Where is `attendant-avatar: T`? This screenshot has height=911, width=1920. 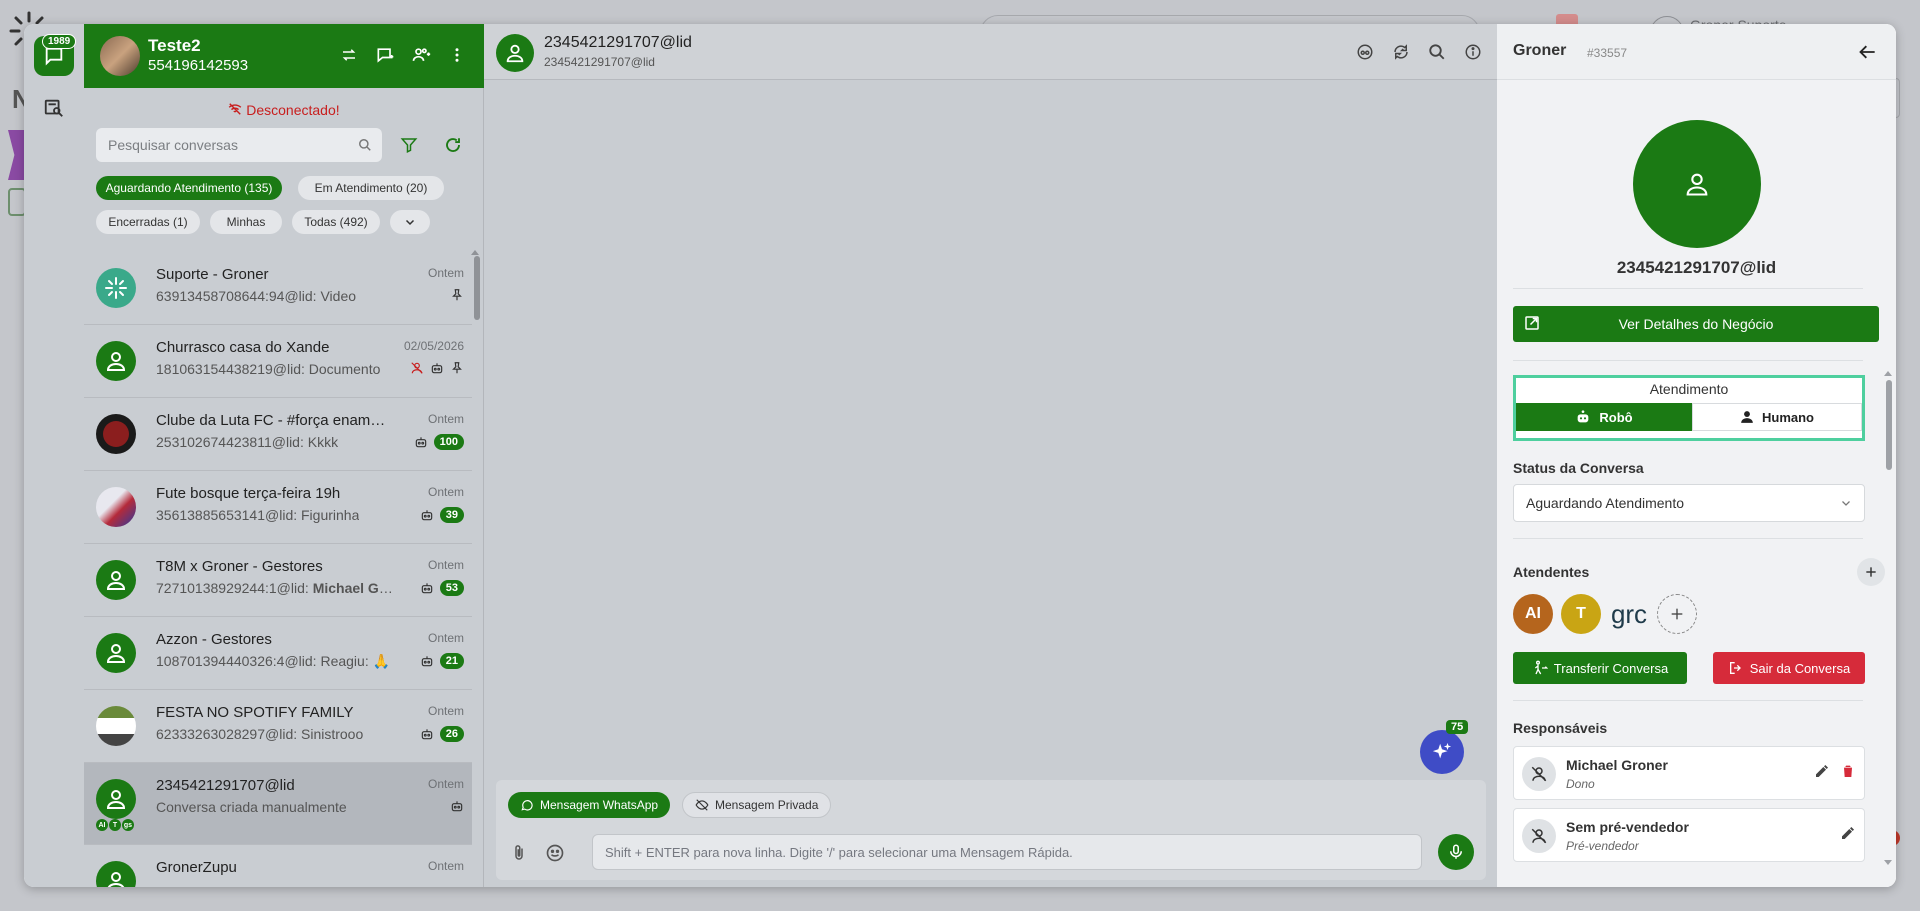 attendant-avatar: T is located at coordinates (1581, 614).